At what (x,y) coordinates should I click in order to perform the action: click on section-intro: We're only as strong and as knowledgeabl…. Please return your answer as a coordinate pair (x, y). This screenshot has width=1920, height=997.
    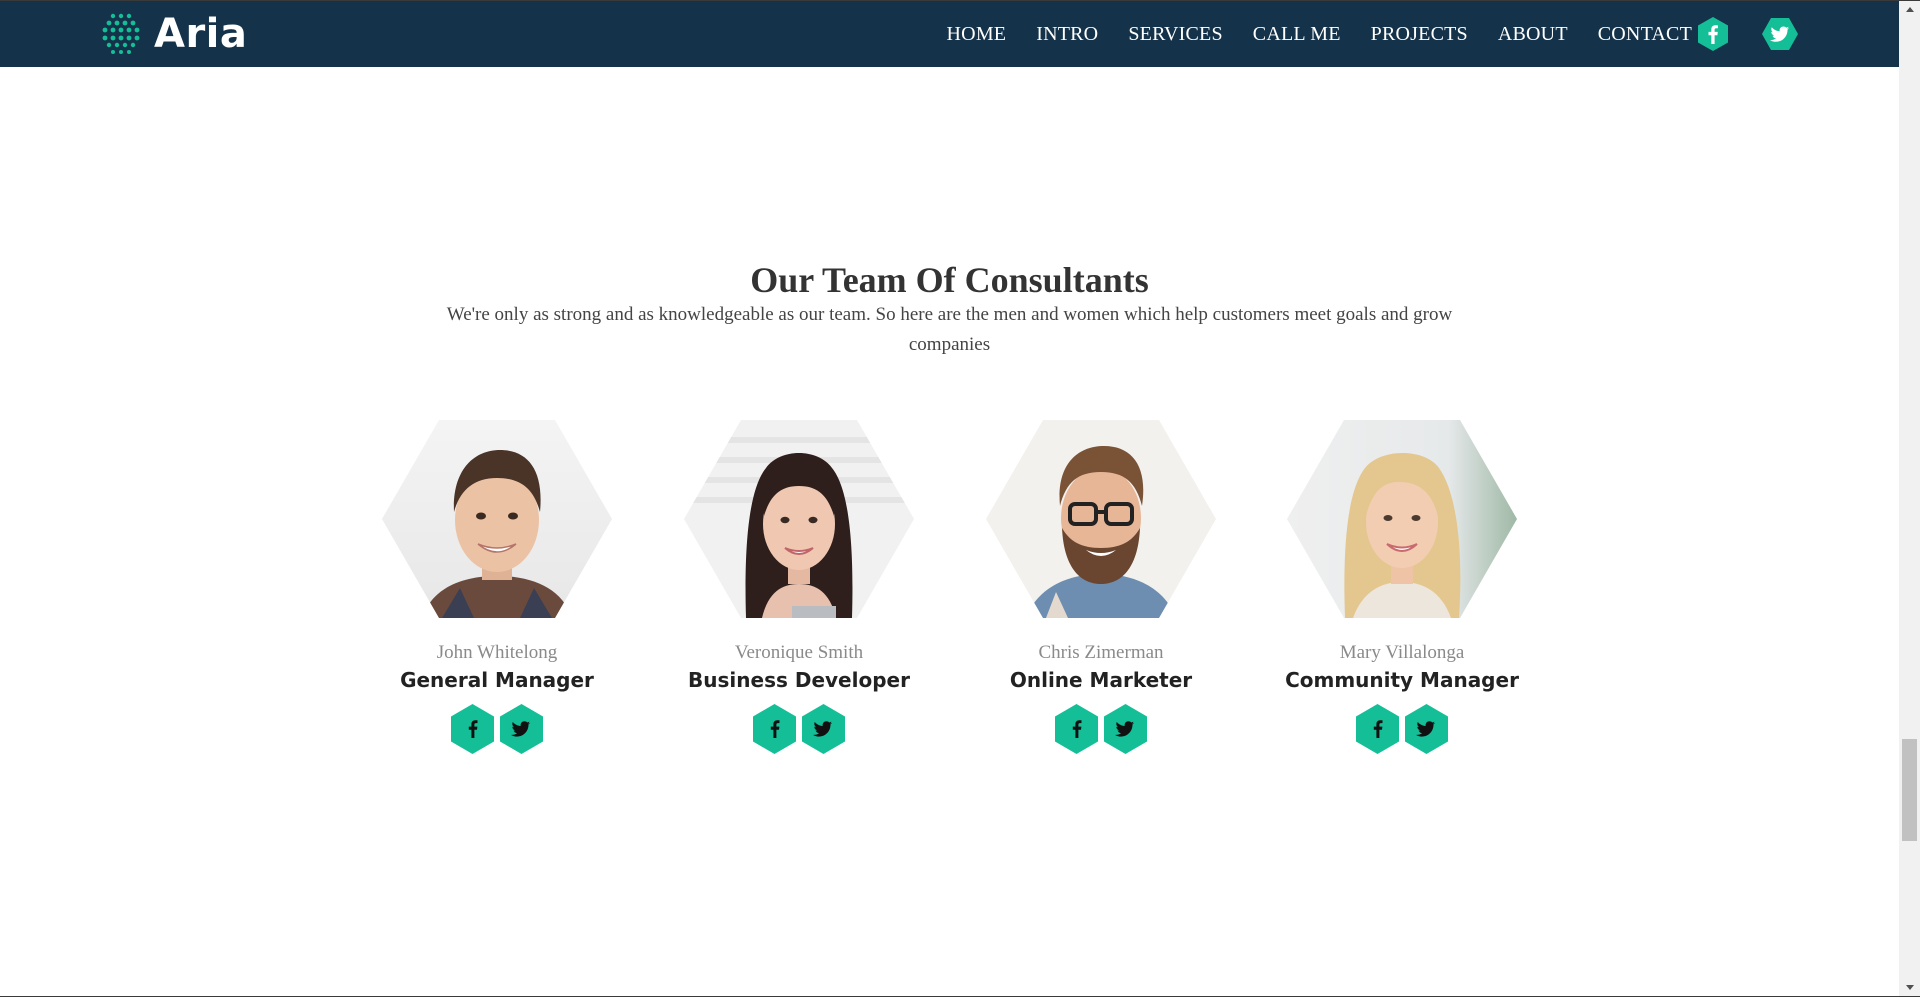
    Looking at the image, I should click on (949, 329).